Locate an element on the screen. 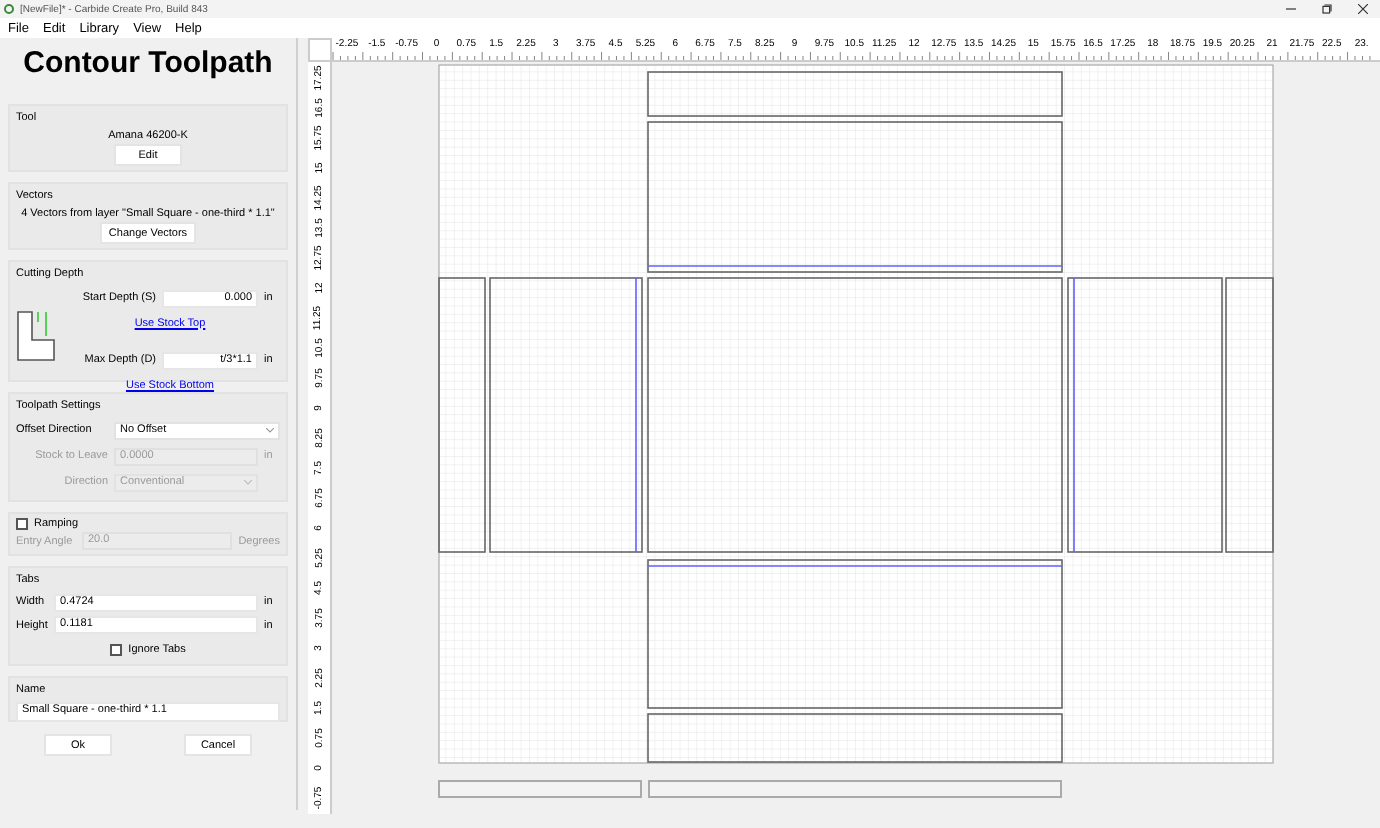 The image size is (1380, 828). minimize-icon is located at coordinates (1291, 9).